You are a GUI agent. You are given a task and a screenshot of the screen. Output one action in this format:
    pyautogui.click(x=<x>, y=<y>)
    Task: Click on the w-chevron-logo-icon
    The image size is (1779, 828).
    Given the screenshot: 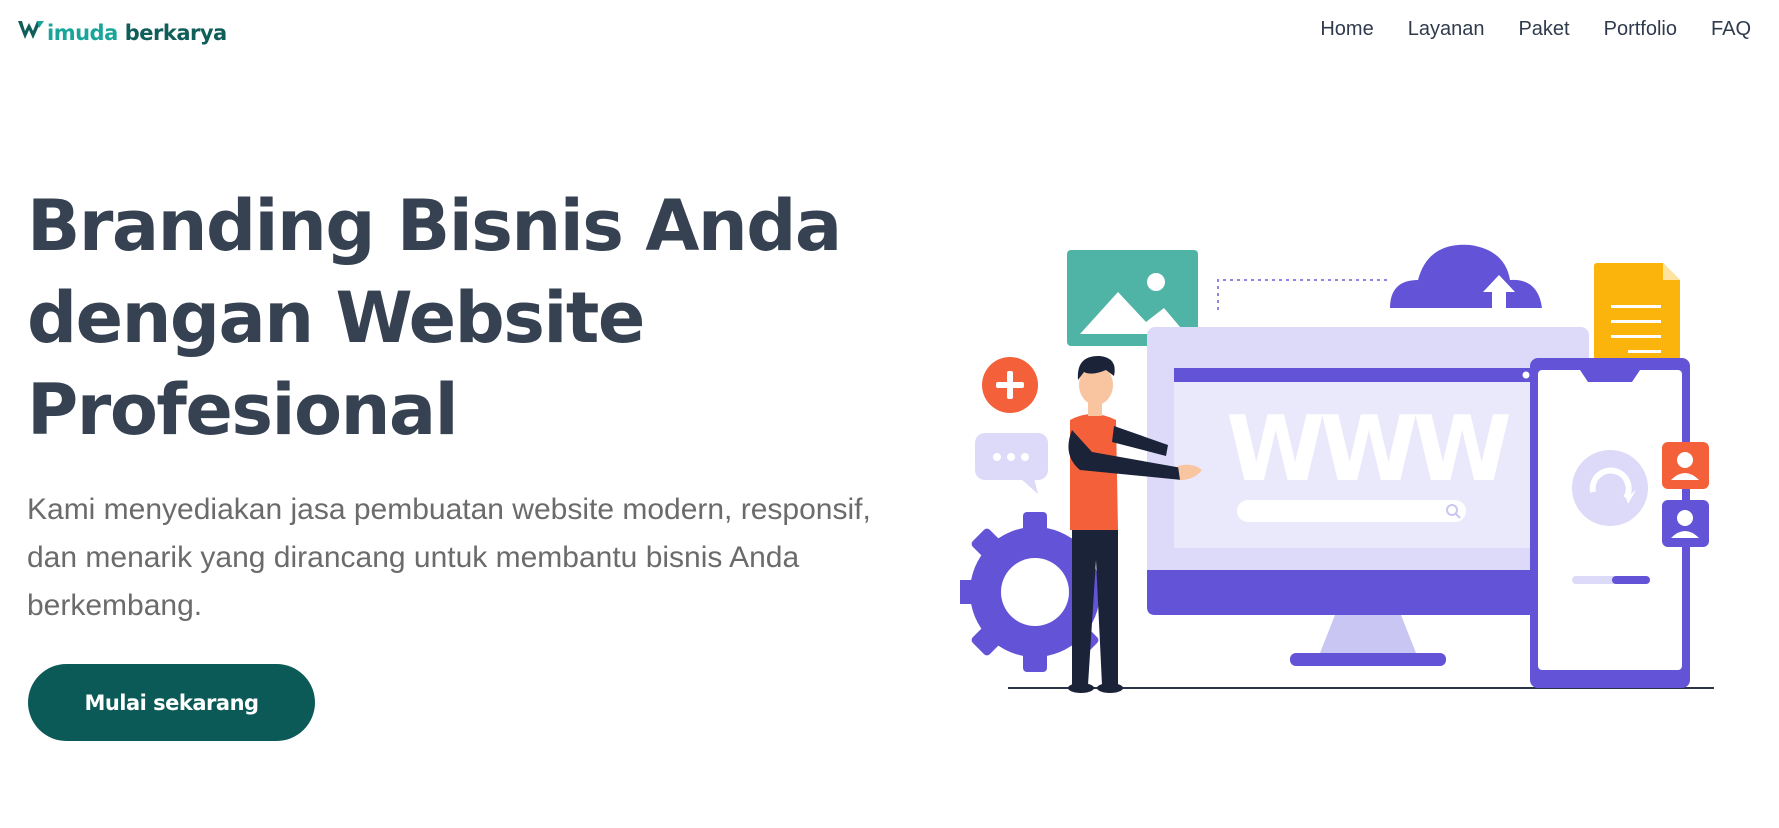 What is the action you would take?
    pyautogui.click(x=32, y=32)
    